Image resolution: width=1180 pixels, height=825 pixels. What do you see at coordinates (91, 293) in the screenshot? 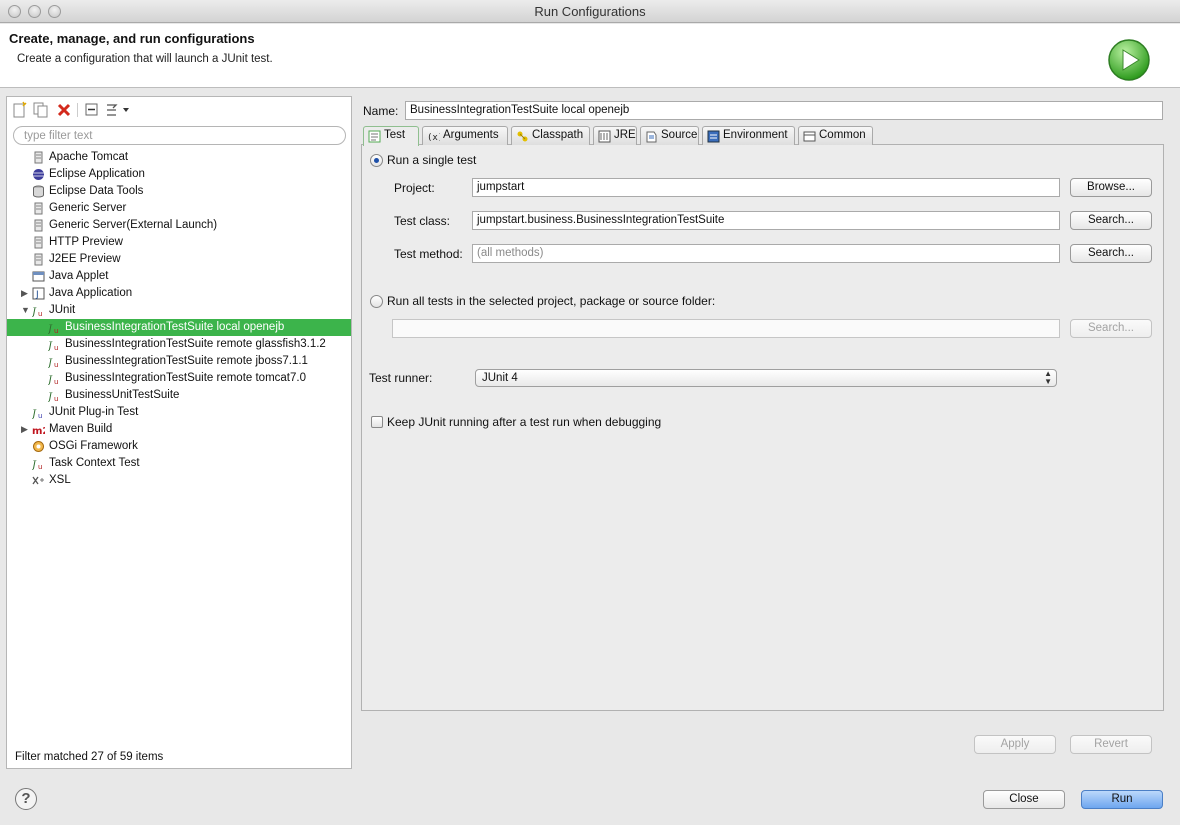
I see `tree-item-label: Java Application` at bounding box center [91, 293].